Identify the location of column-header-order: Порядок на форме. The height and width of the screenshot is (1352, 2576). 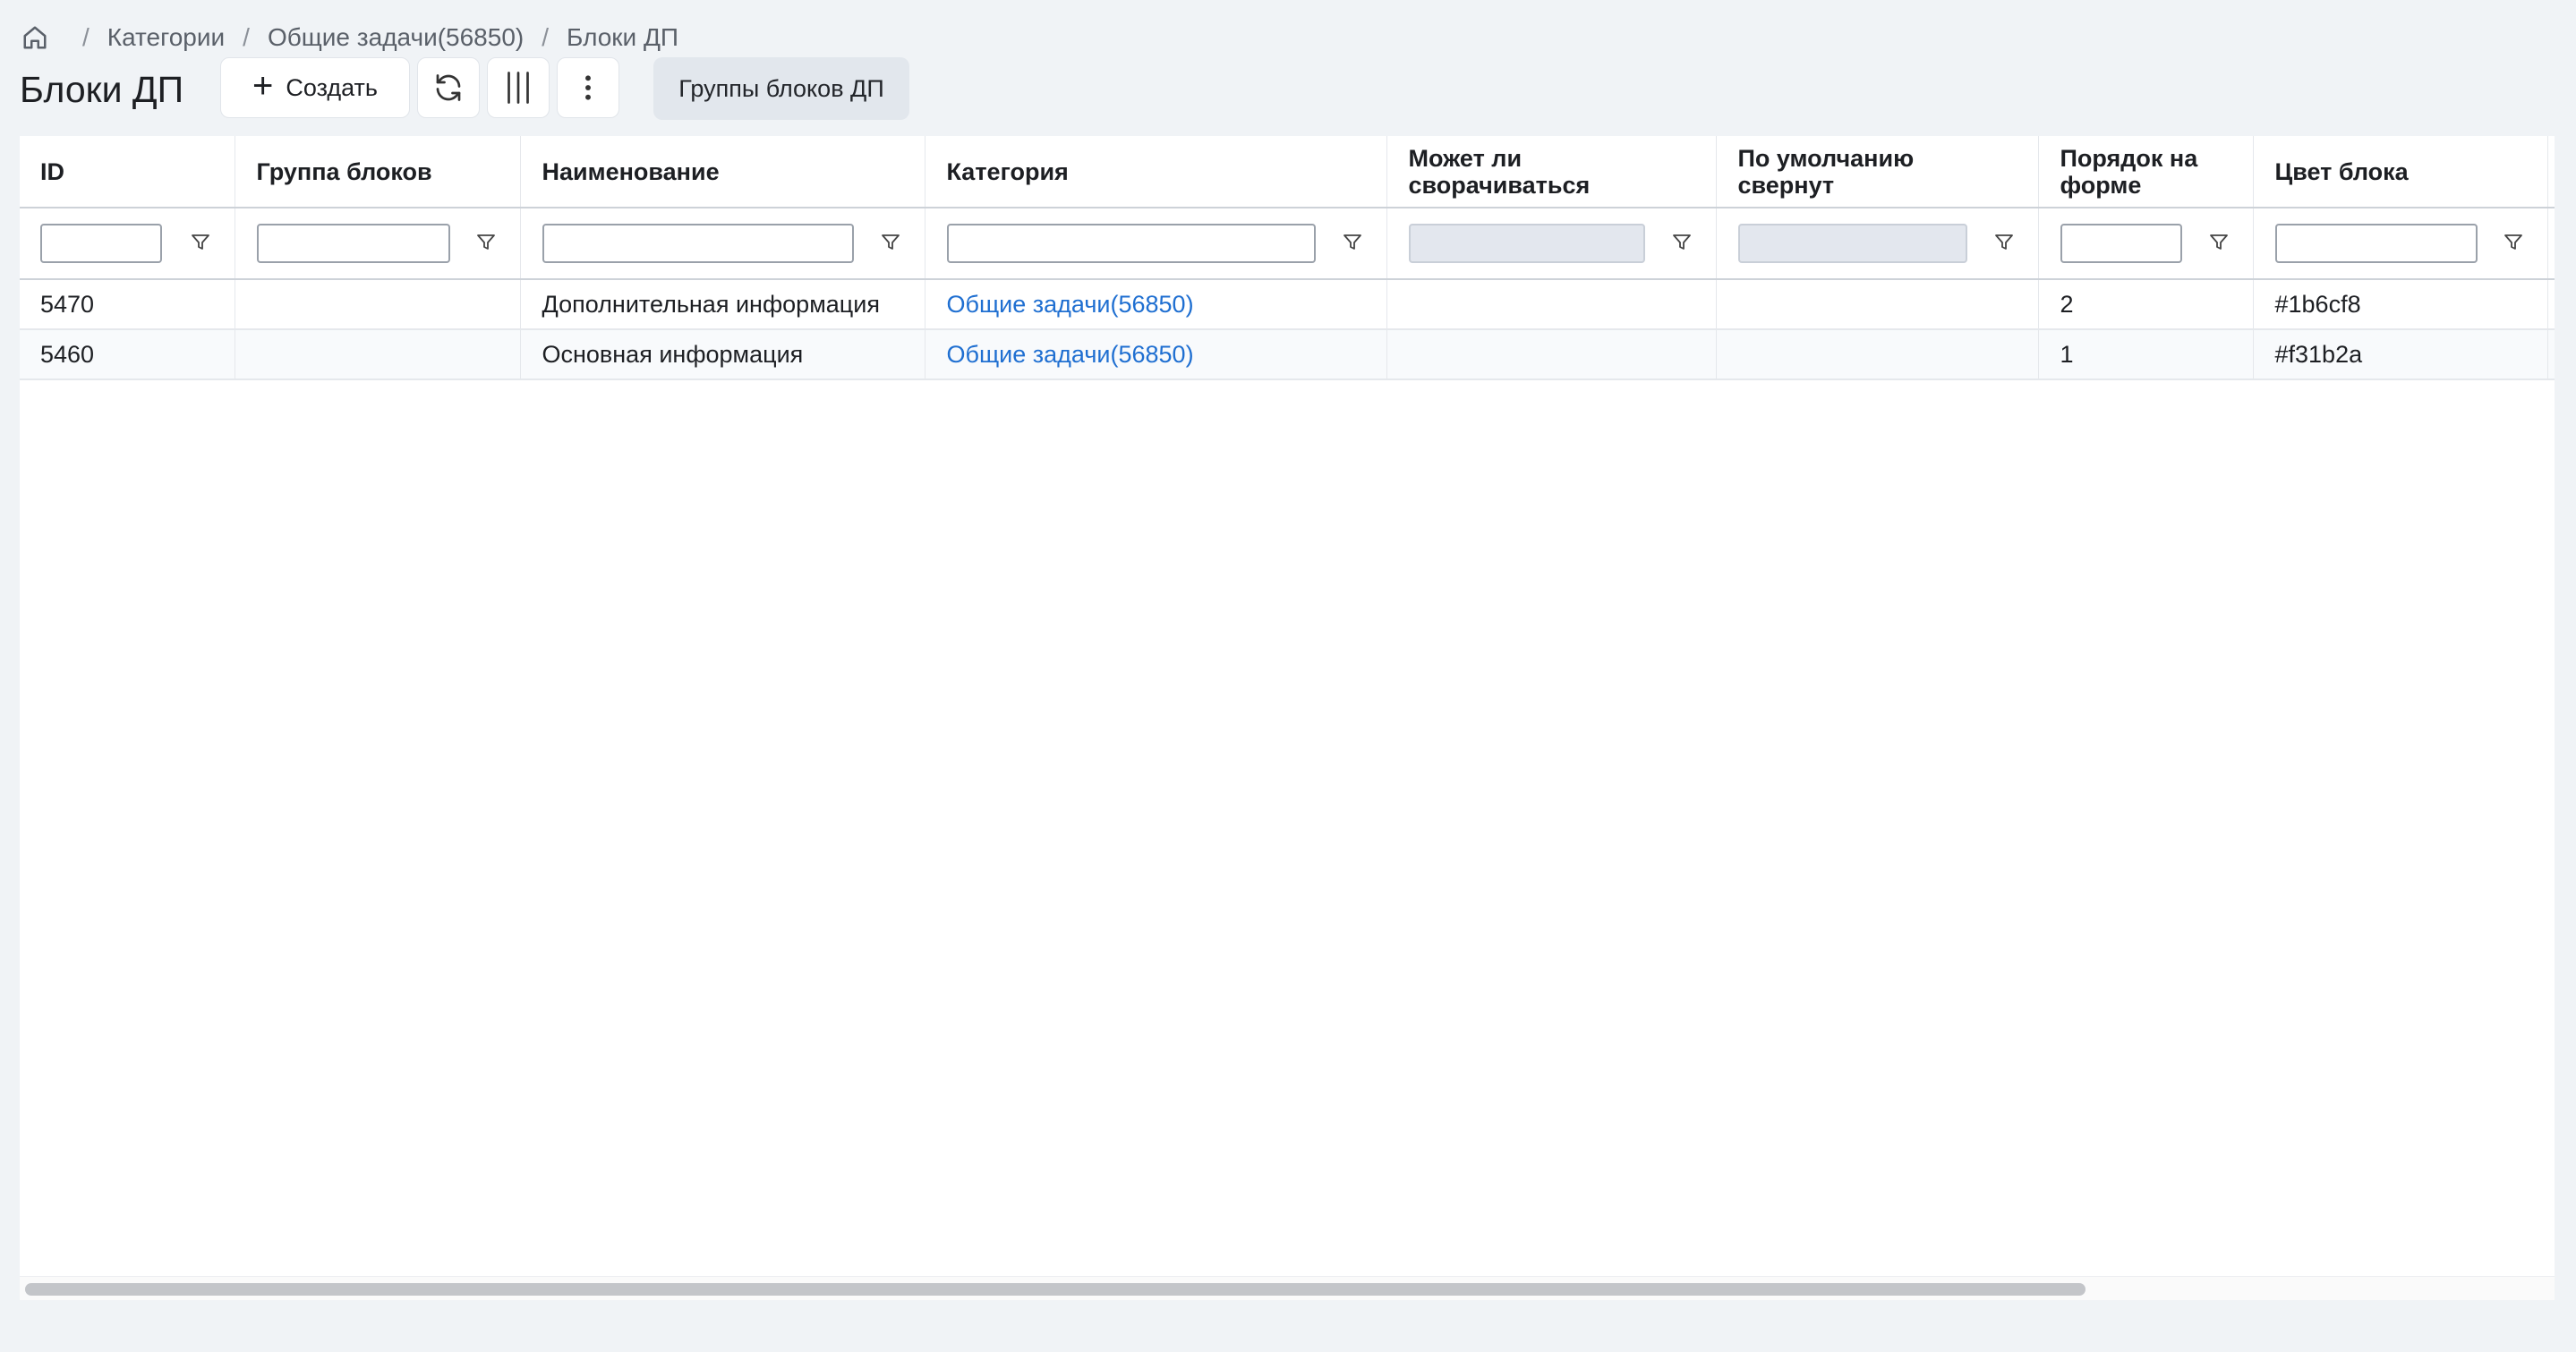
(2146, 172).